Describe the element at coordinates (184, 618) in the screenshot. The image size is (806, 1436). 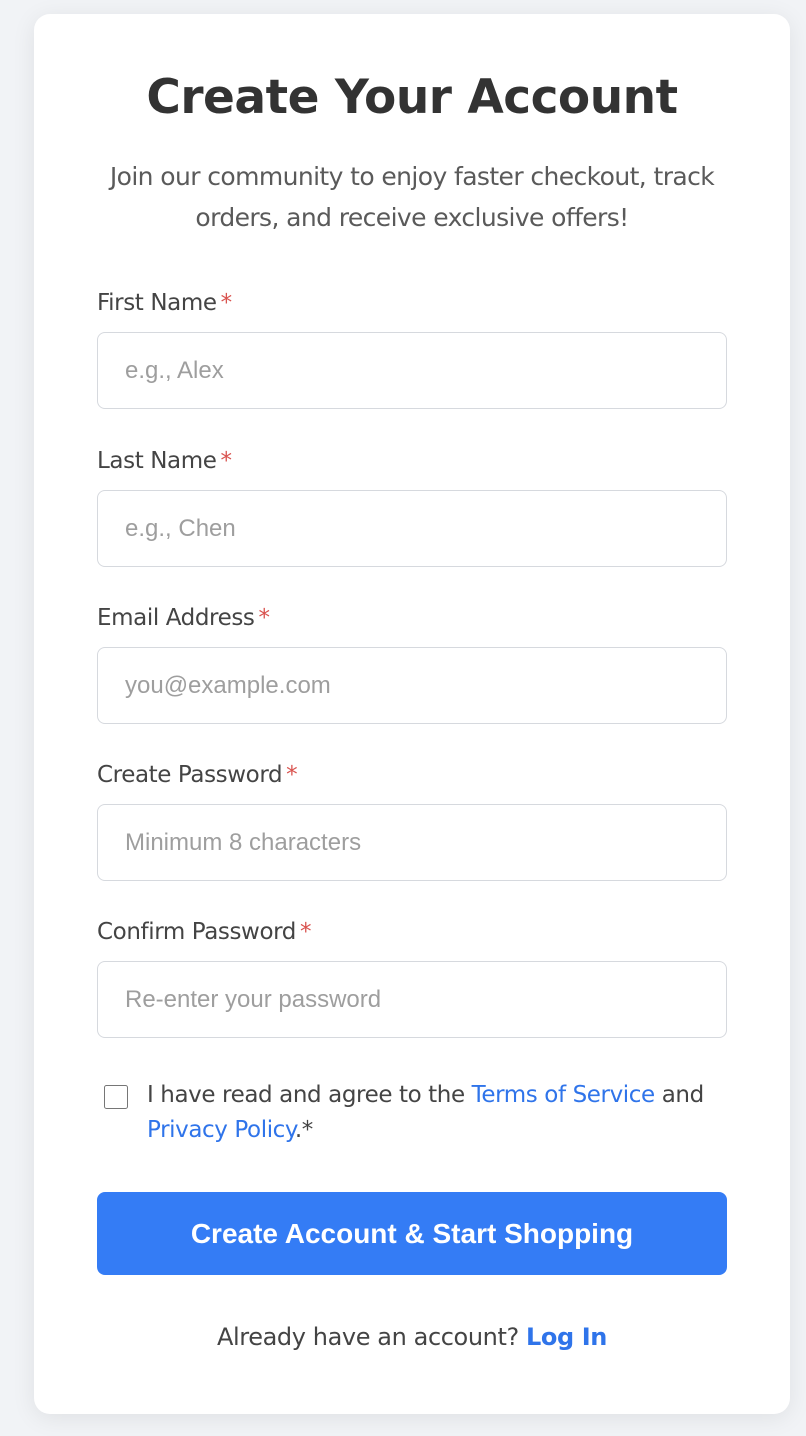
I see `email-label: Email Address *` at that location.